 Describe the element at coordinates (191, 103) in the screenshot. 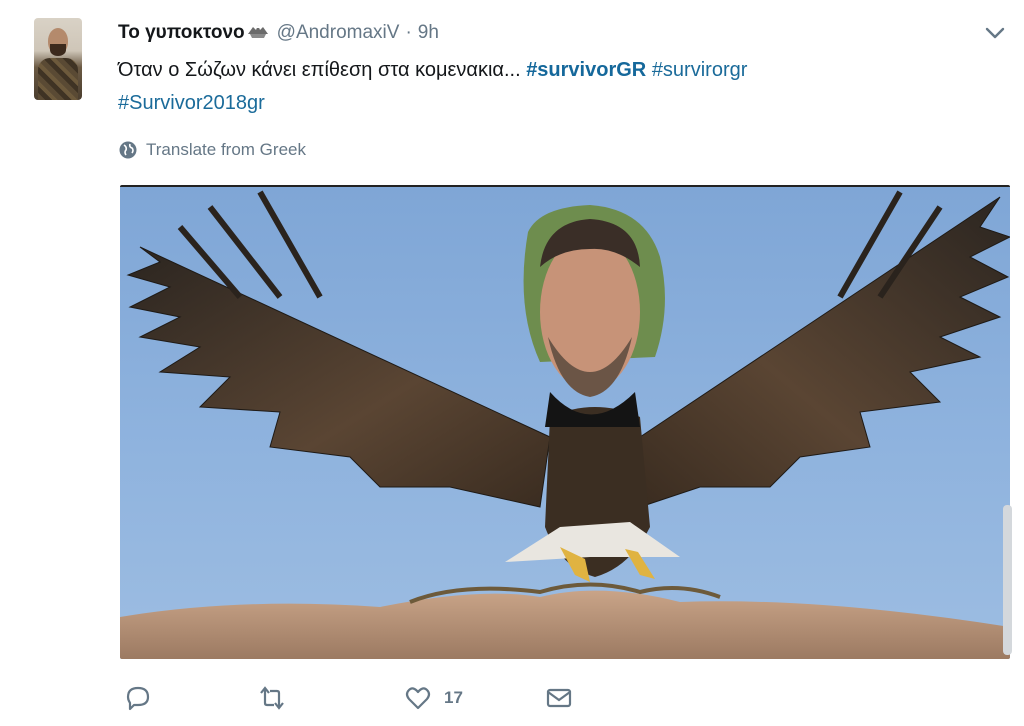

I see `hashtag-link: #Survivor2018gr` at that location.